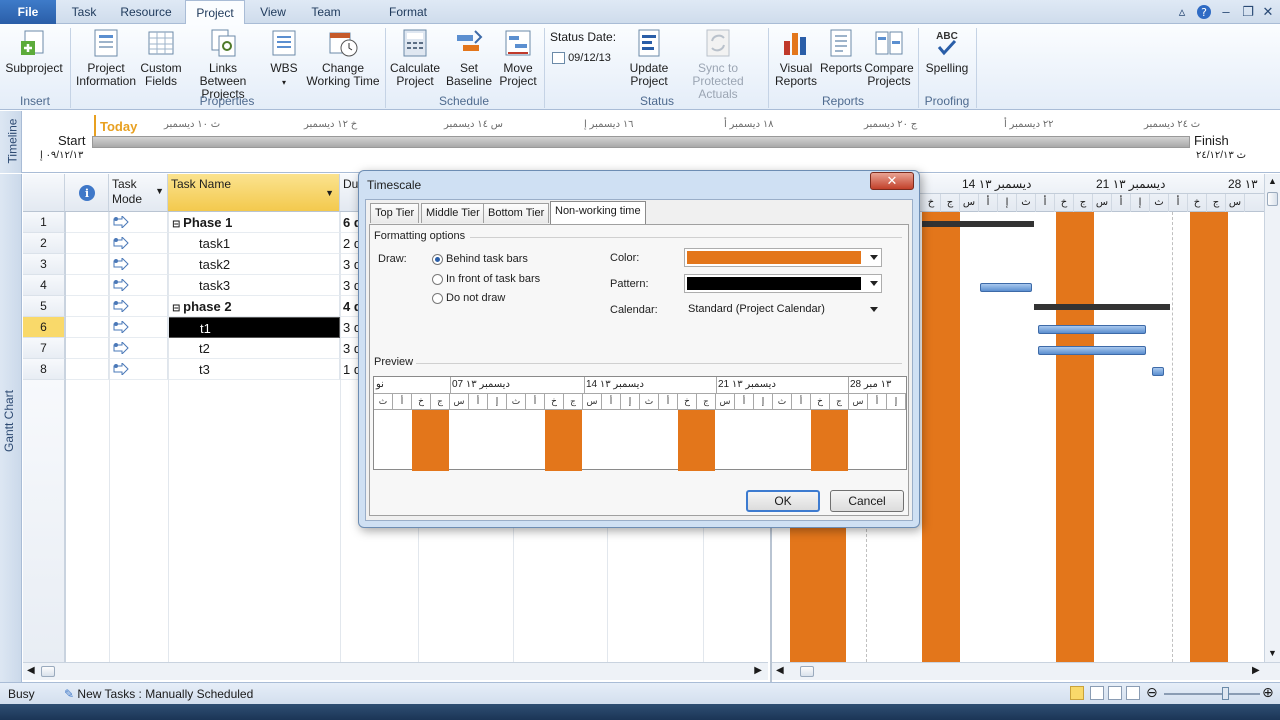  I want to click on reports-button: Reports, so click(841, 51).